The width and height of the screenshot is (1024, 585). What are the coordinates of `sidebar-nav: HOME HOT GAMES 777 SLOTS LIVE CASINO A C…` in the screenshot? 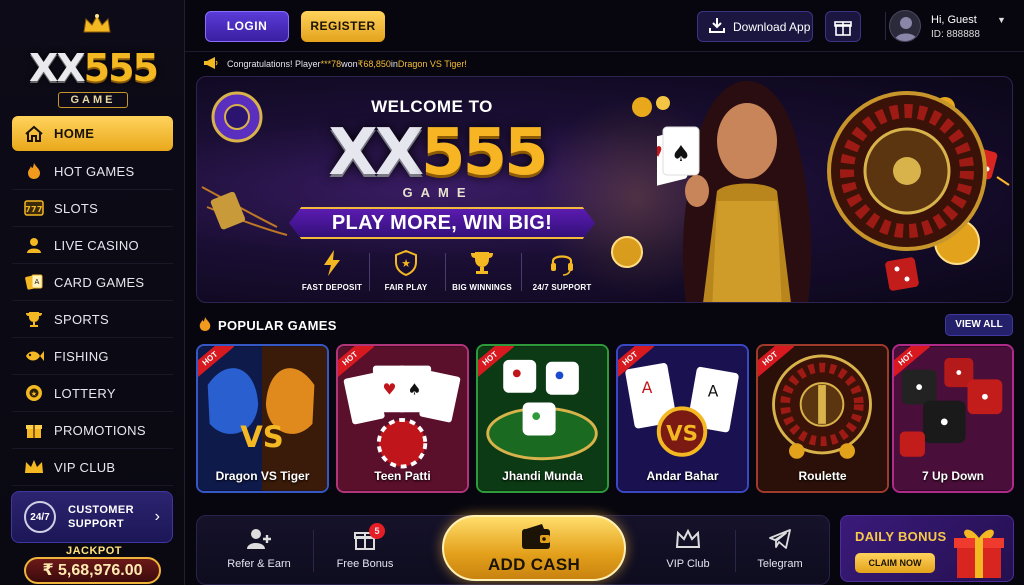 It's located at (92, 301).